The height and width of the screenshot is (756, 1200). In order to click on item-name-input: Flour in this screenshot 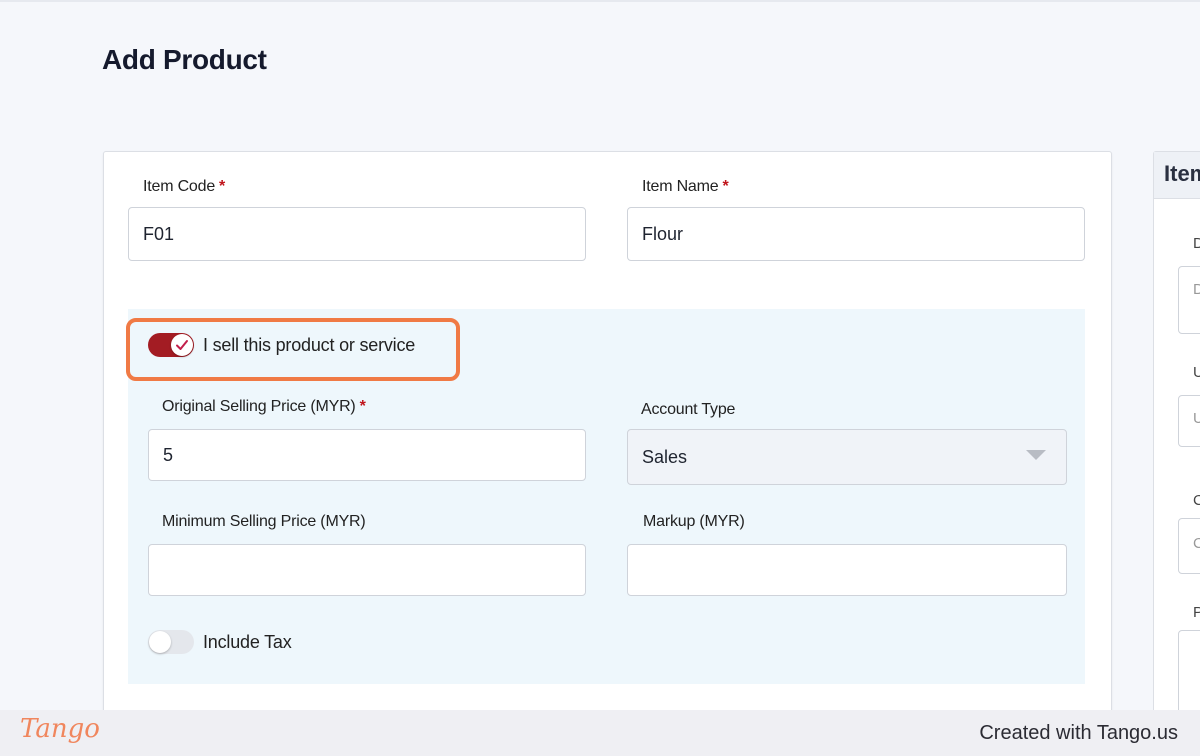, I will do `click(856, 234)`.